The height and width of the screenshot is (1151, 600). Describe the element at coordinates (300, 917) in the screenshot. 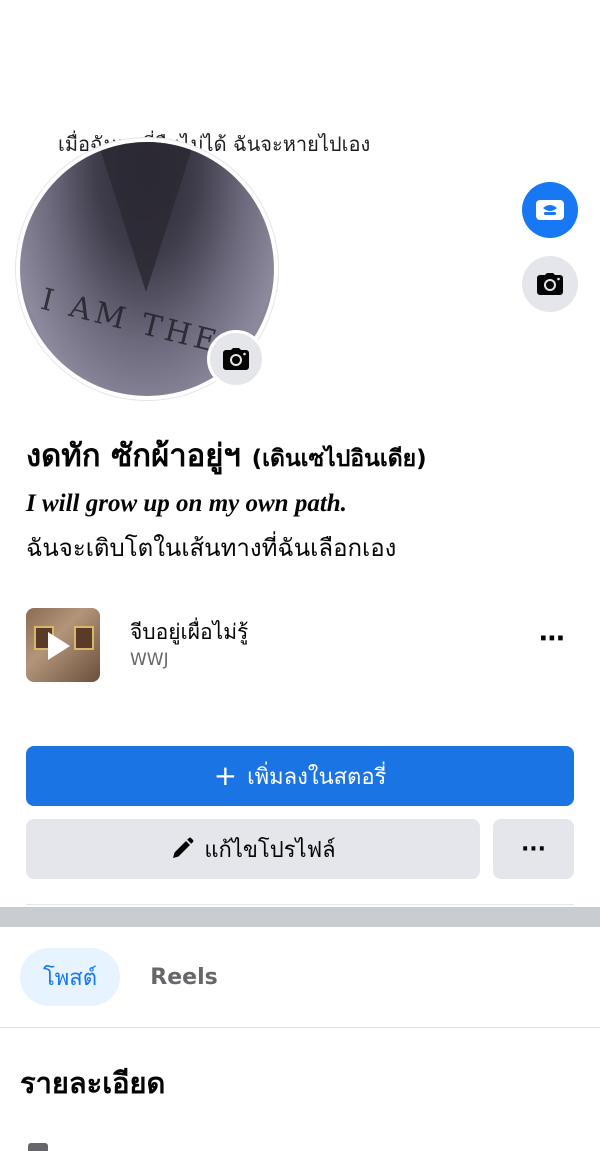

I see `section-separator` at that location.